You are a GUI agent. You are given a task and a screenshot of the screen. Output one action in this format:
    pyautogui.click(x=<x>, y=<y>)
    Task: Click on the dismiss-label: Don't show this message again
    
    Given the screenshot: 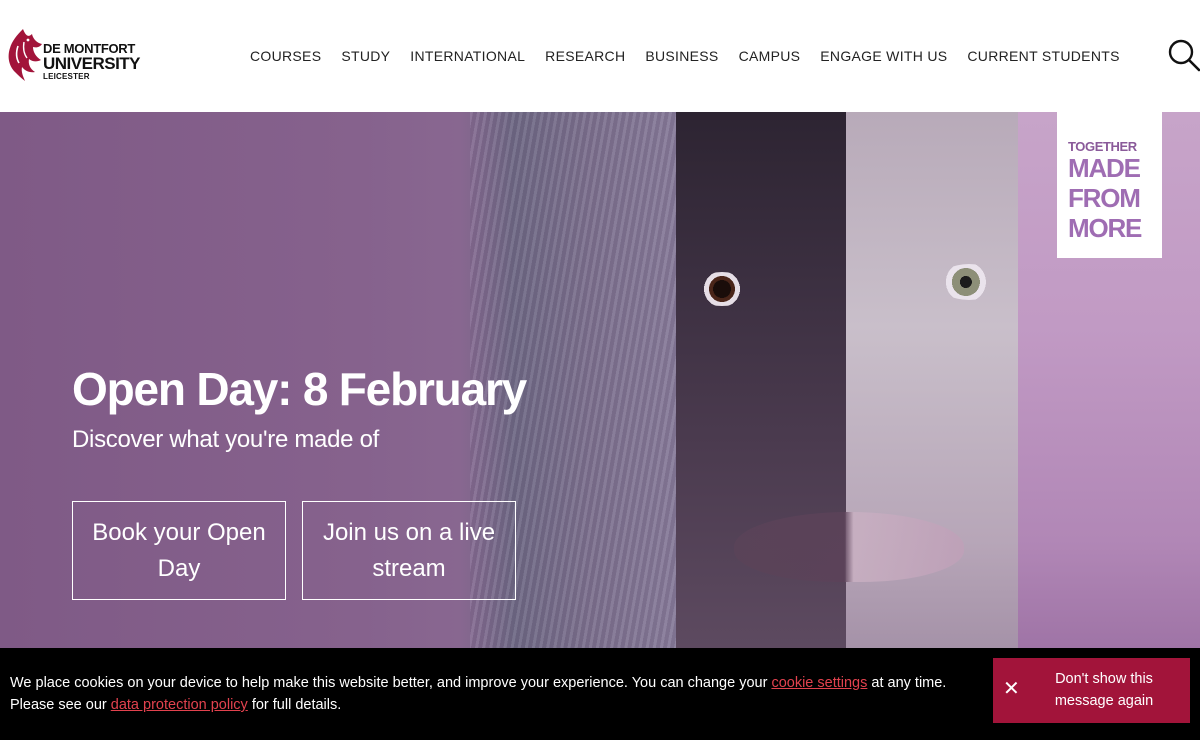 What is the action you would take?
    pyautogui.click(x=1104, y=690)
    